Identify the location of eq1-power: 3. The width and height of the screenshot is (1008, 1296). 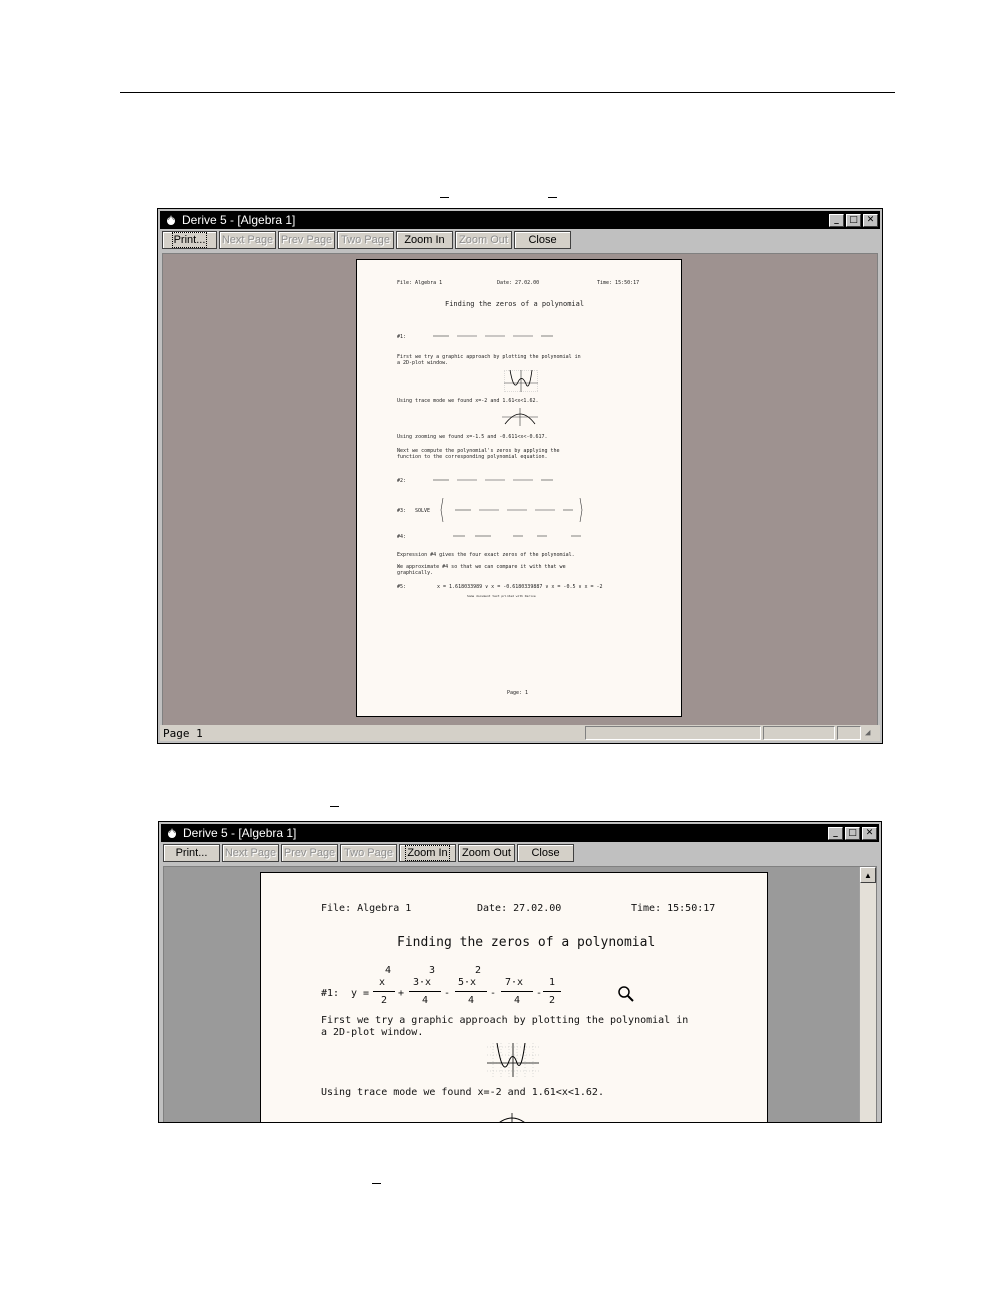
(432, 970).